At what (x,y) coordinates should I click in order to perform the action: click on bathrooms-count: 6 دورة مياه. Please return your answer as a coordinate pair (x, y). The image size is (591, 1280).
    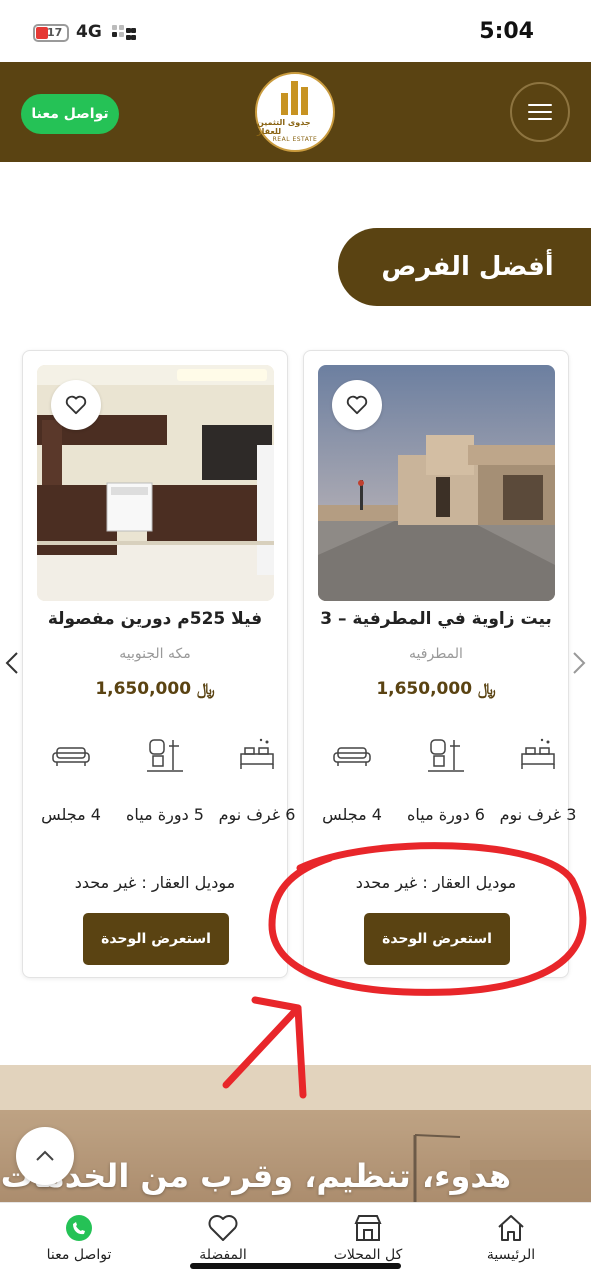
    Looking at the image, I should click on (446, 814).